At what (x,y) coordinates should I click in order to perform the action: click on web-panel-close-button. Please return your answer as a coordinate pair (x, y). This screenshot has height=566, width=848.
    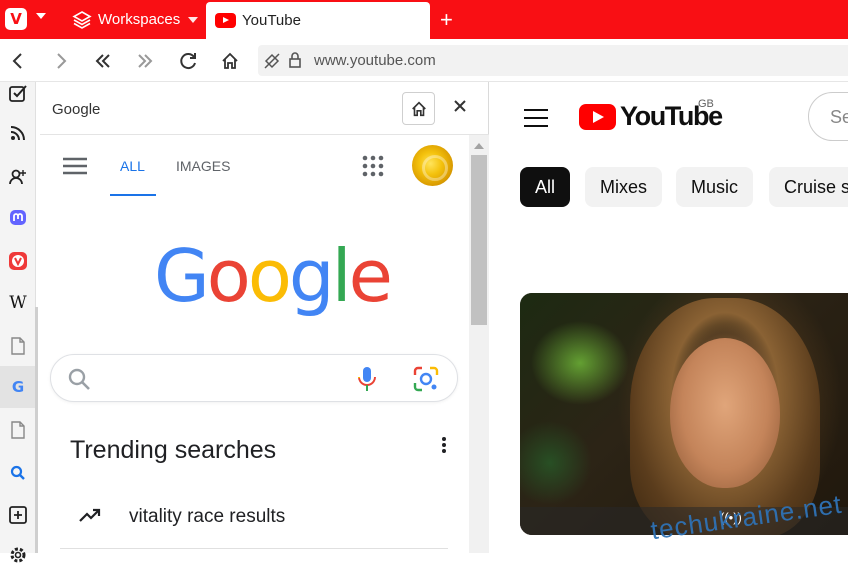
    Looking at the image, I should click on (460, 107).